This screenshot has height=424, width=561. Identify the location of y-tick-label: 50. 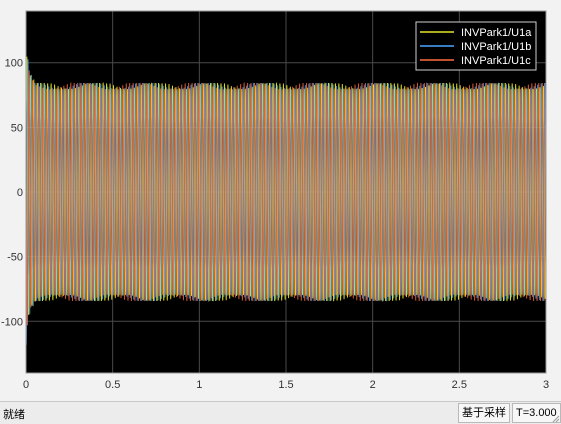
(17, 128).